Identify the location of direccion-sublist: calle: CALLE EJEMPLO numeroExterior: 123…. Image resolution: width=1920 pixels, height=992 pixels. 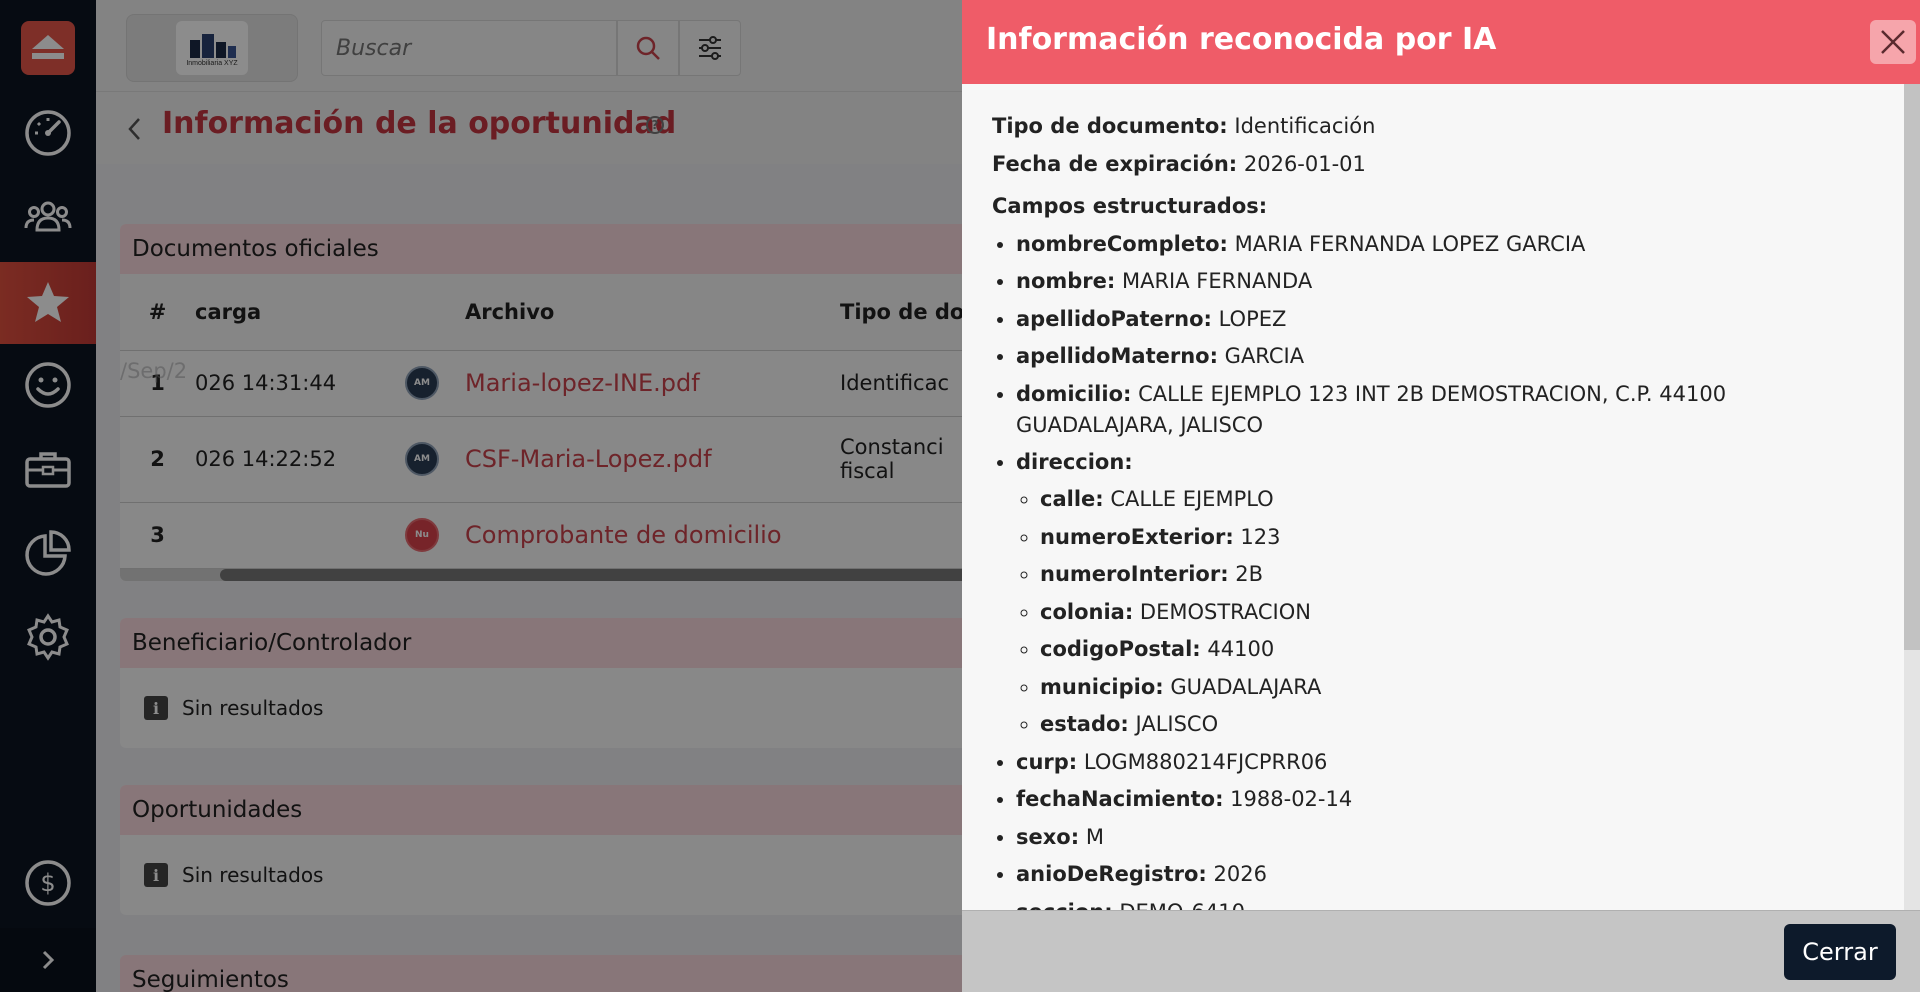
(1445, 612).